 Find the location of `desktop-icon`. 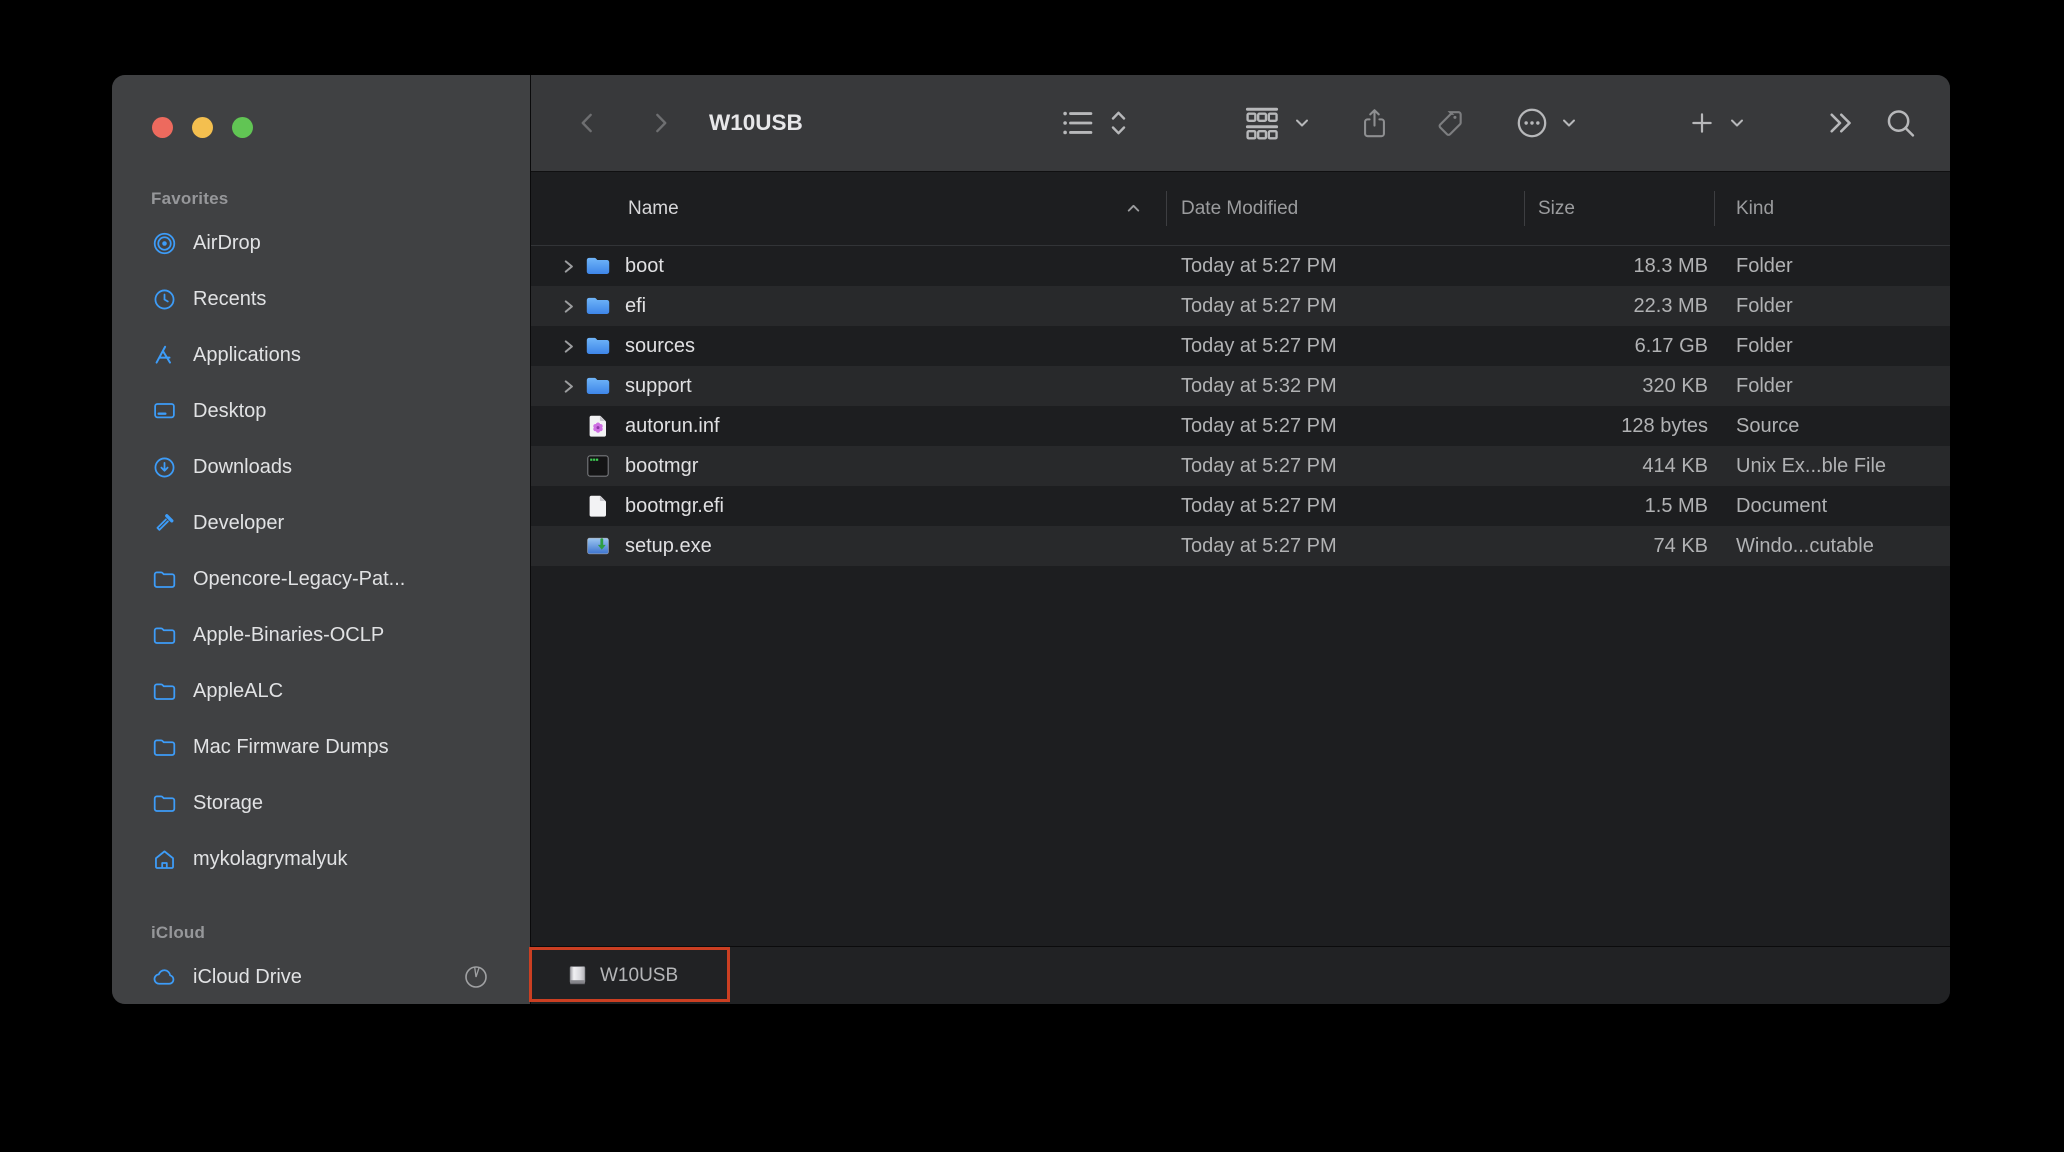

desktop-icon is located at coordinates (164, 411).